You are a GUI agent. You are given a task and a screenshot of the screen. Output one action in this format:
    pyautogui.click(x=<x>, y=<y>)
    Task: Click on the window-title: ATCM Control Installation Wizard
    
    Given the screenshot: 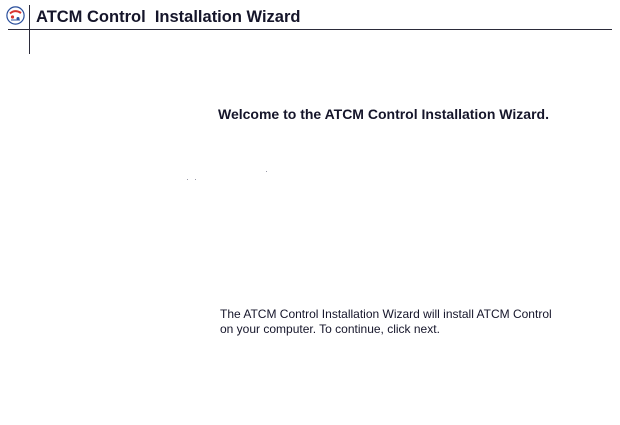 What is the action you would take?
    pyautogui.click(x=168, y=17)
    